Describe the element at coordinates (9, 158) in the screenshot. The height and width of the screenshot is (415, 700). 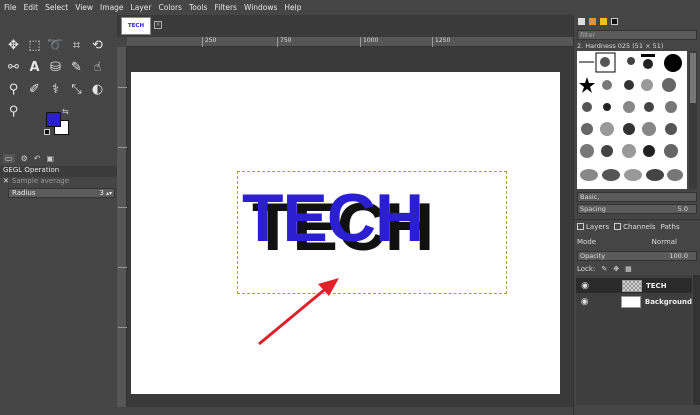
I see `tool-options-tab-icon: ▭` at that location.